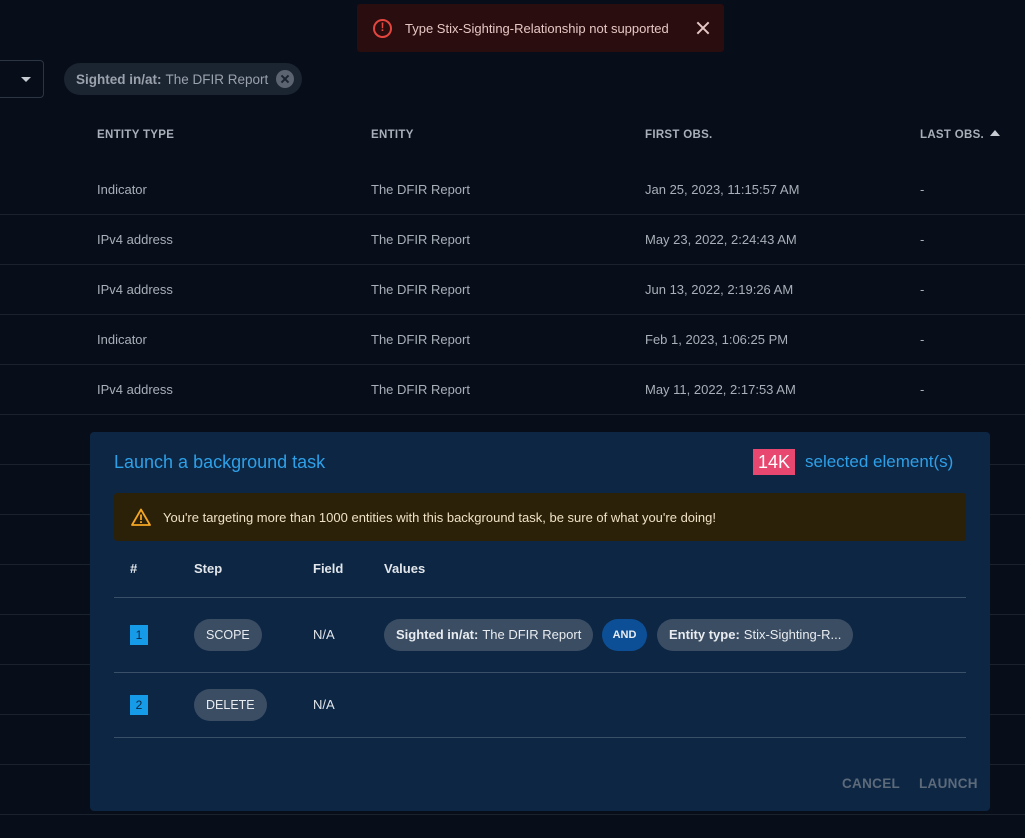  I want to click on remove-filter-icon, so click(285, 79).